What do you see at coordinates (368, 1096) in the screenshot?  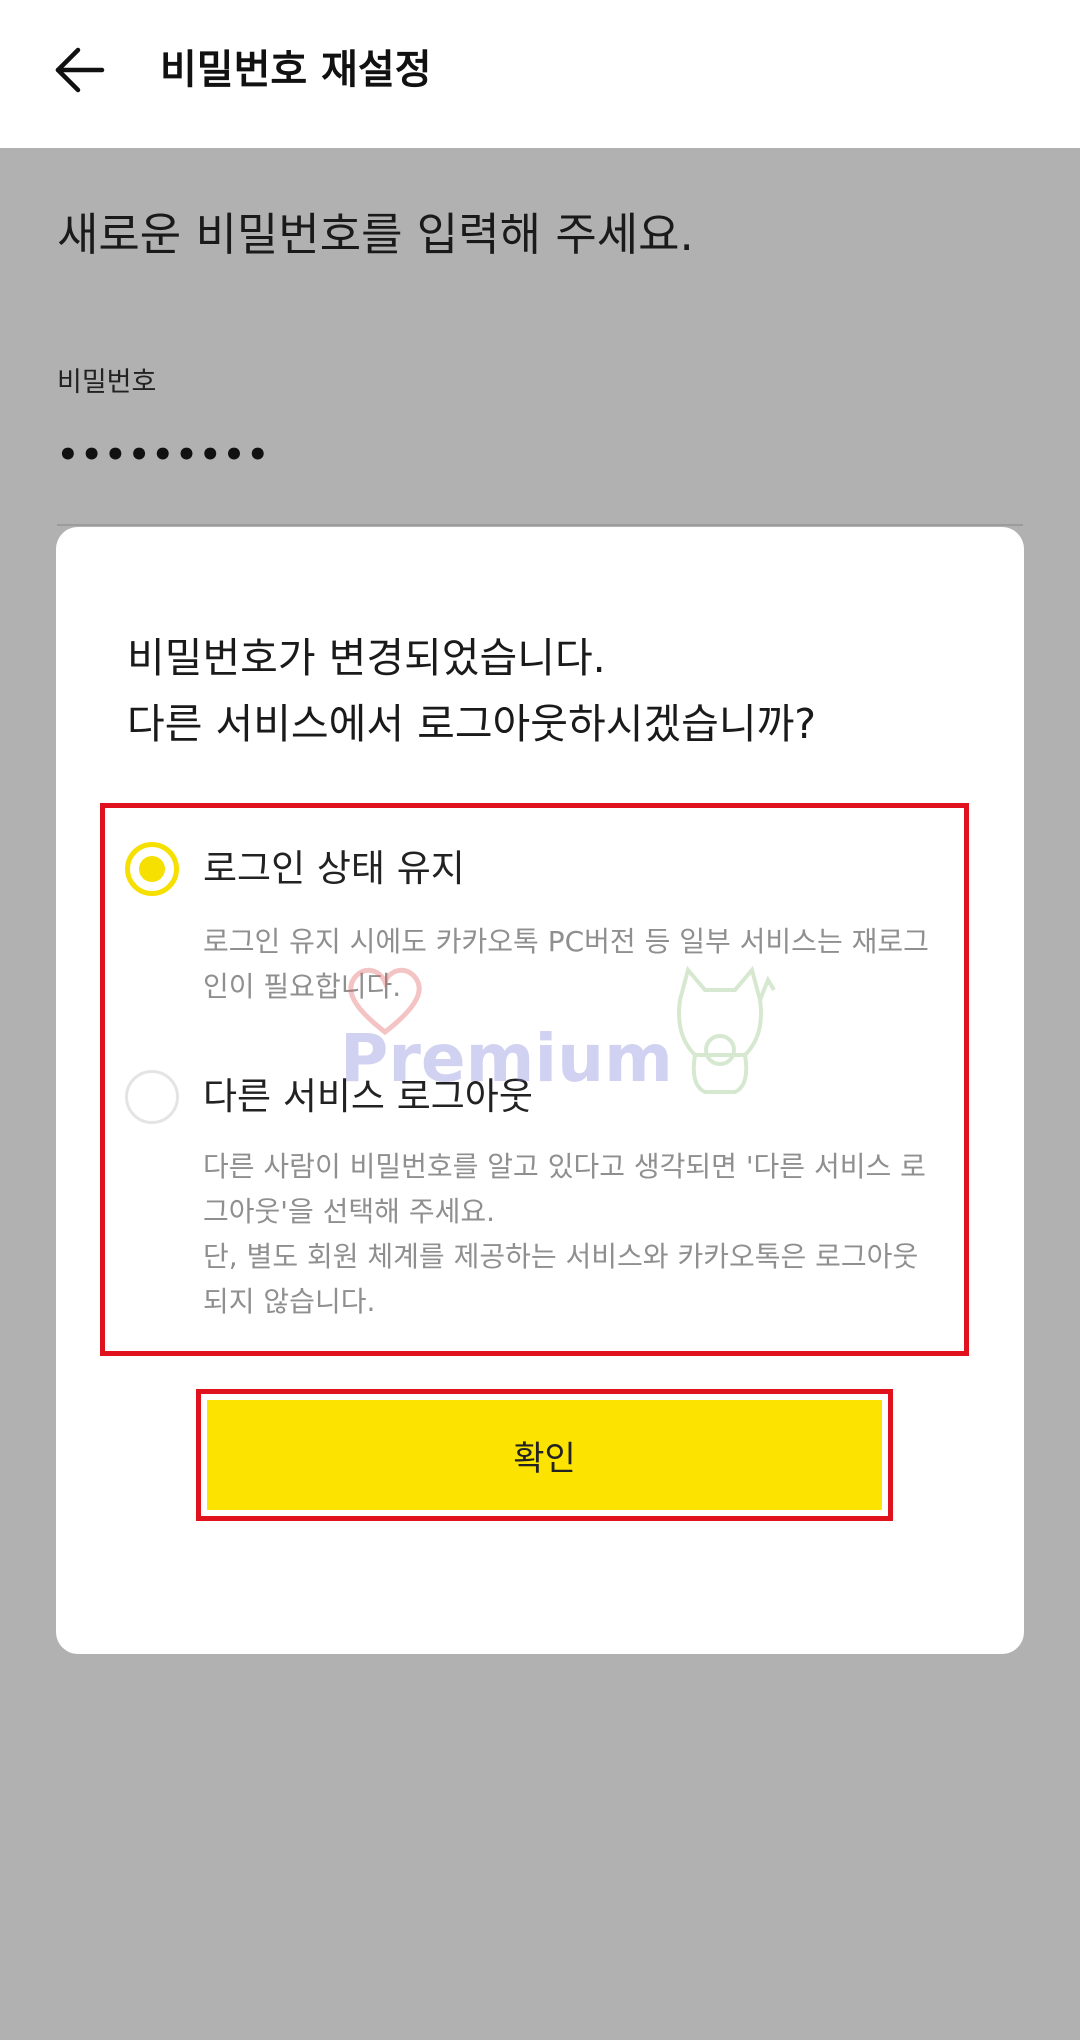 I see `option-label: 다른 서비스 로그아웃` at bounding box center [368, 1096].